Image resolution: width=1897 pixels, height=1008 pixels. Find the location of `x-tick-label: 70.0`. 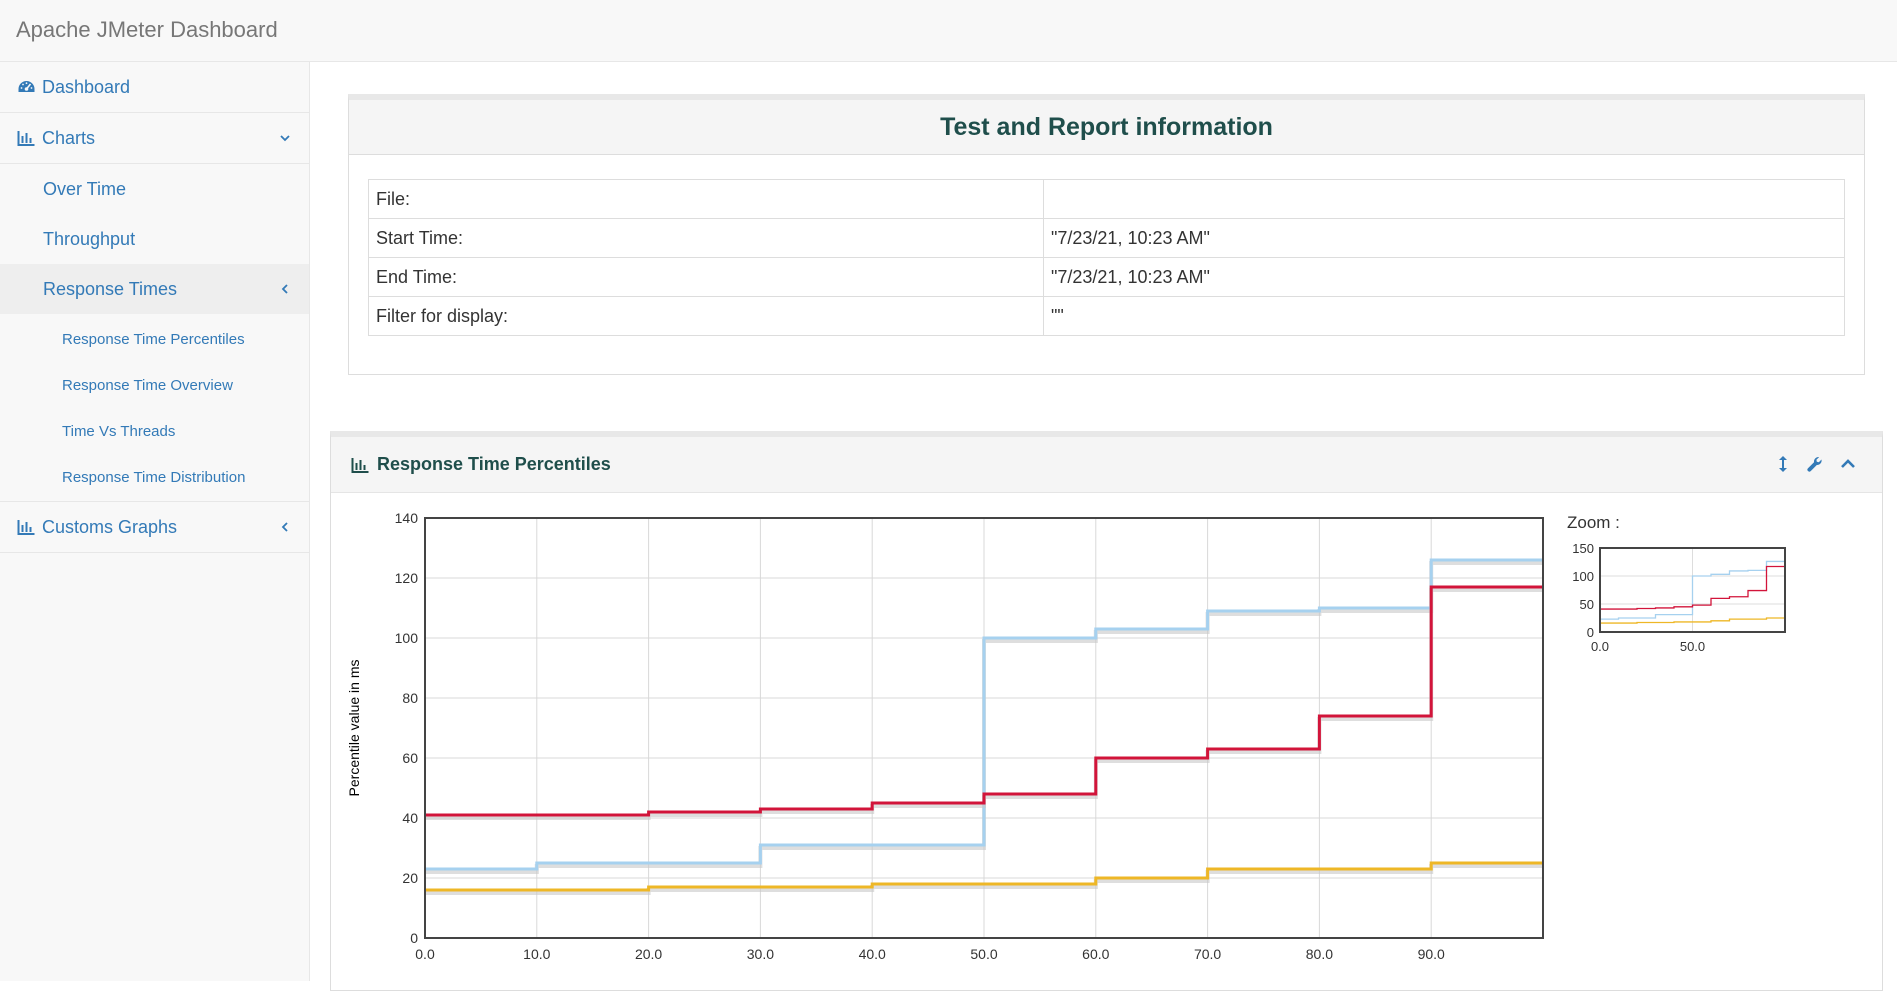

x-tick-label: 70.0 is located at coordinates (1207, 954).